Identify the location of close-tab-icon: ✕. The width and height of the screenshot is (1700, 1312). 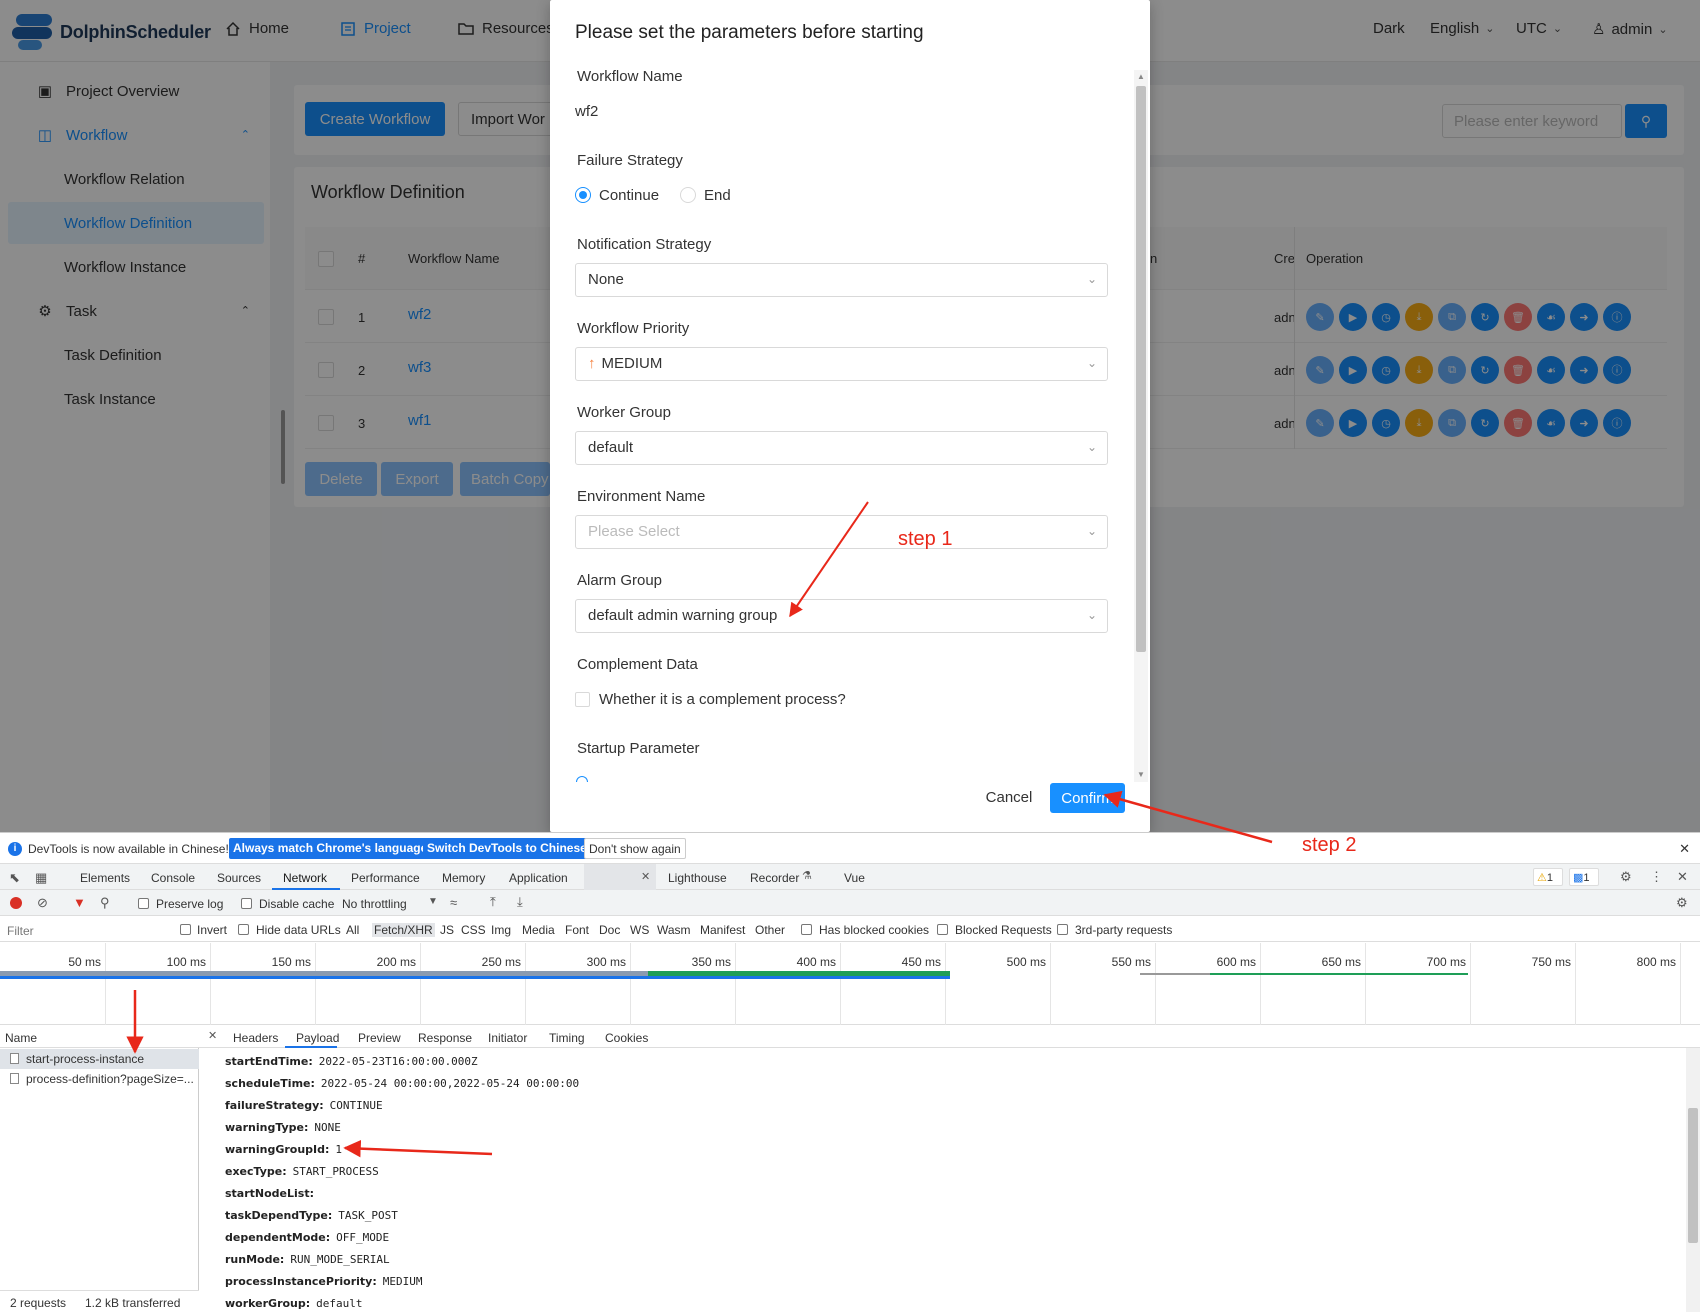
(645, 876).